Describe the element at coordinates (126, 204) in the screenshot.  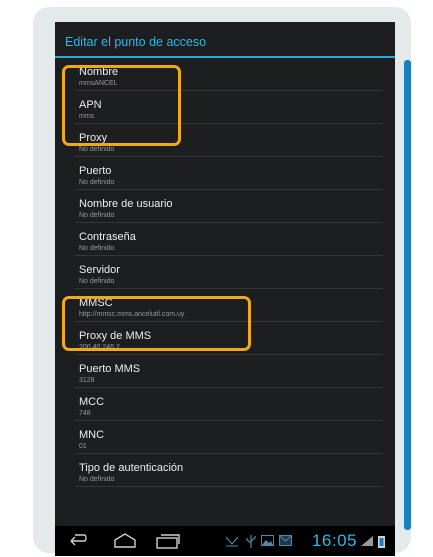
I see `setting-label: Nombre de usuario` at that location.